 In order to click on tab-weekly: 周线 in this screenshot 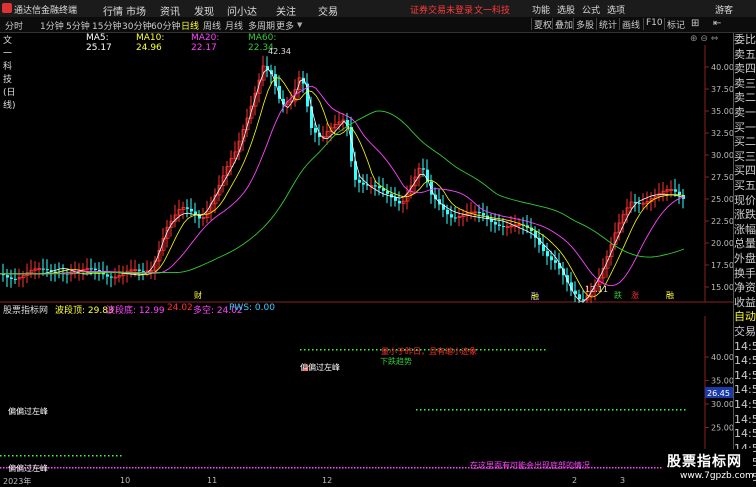, I will do `click(212, 25)`.